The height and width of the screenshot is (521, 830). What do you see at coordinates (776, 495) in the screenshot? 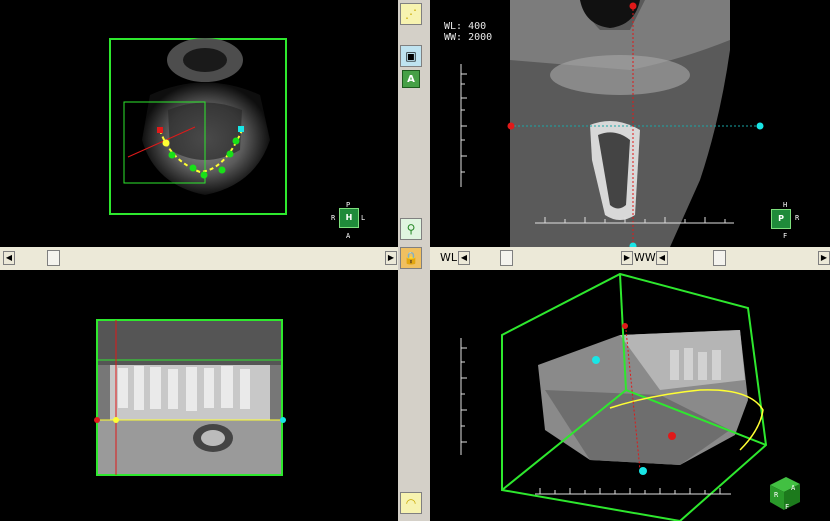
I see `orient-3d-front: R` at bounding box center [776, 495].